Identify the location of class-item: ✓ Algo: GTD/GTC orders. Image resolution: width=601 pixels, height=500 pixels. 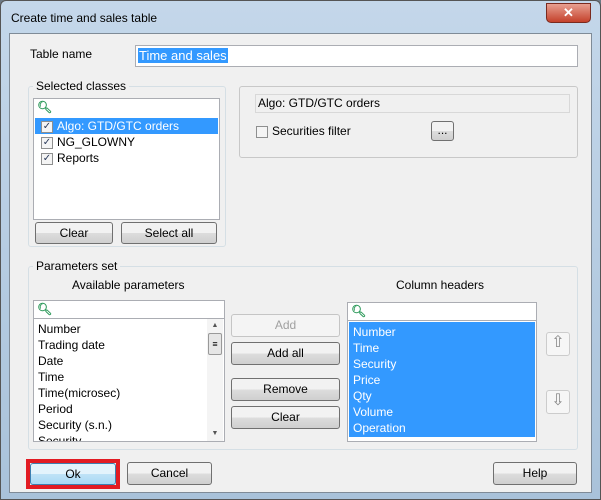
(126, 126).